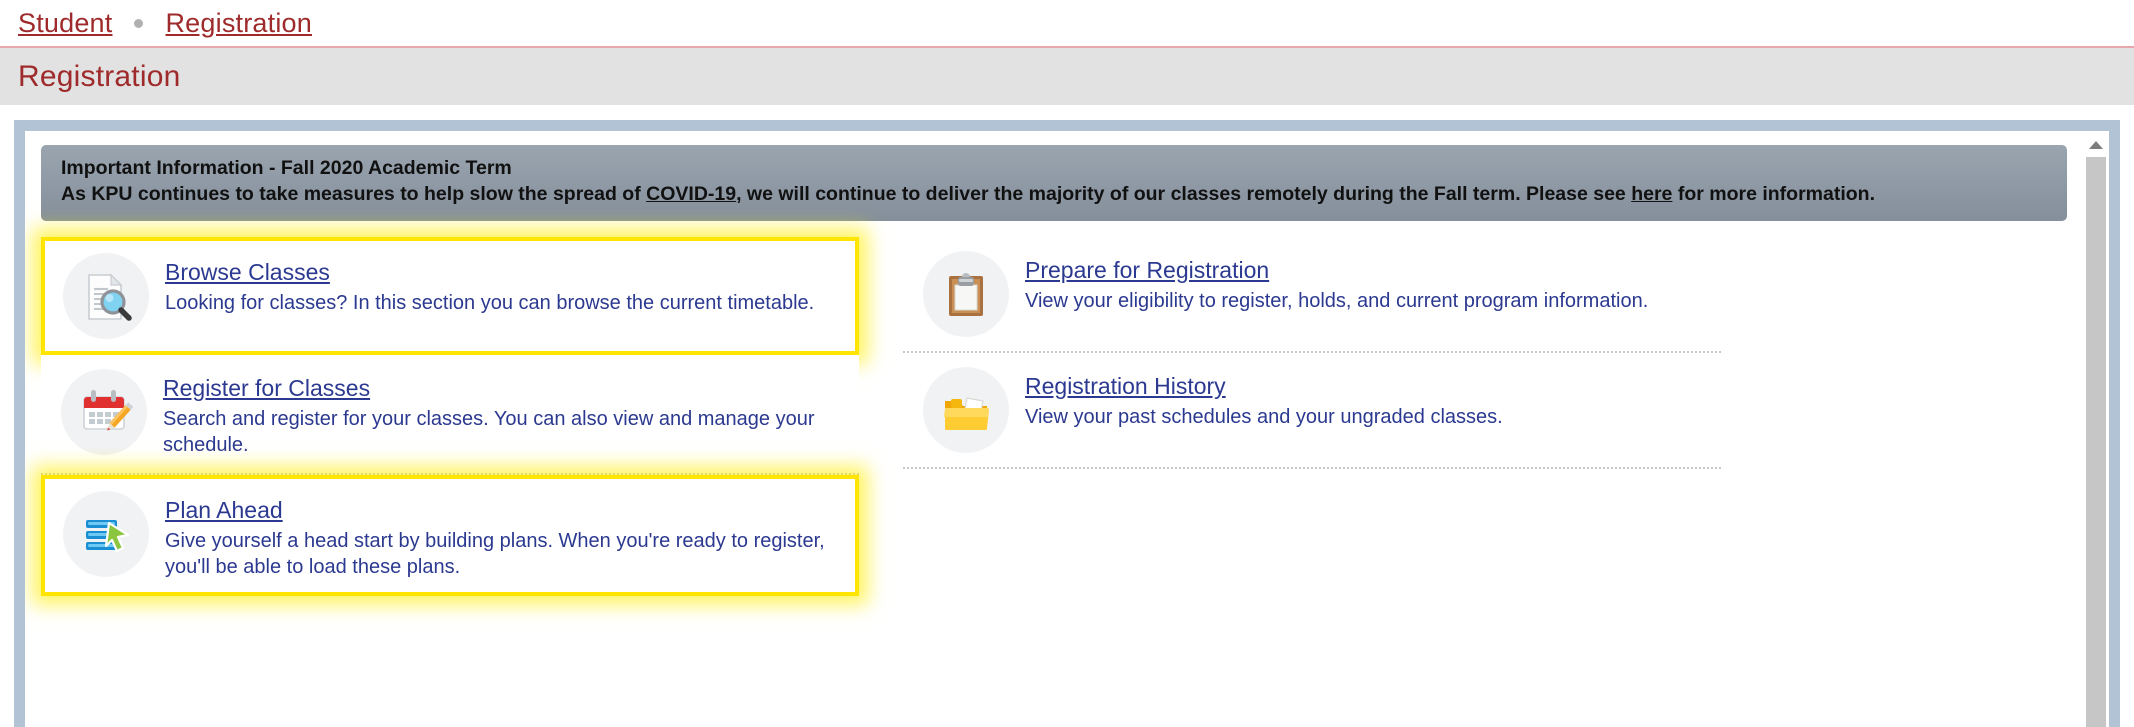  What do you see at coordinates (1067, 76) in the screenshot?
I see `page-title-bar: Registration` at bounding box center [1067, 76].